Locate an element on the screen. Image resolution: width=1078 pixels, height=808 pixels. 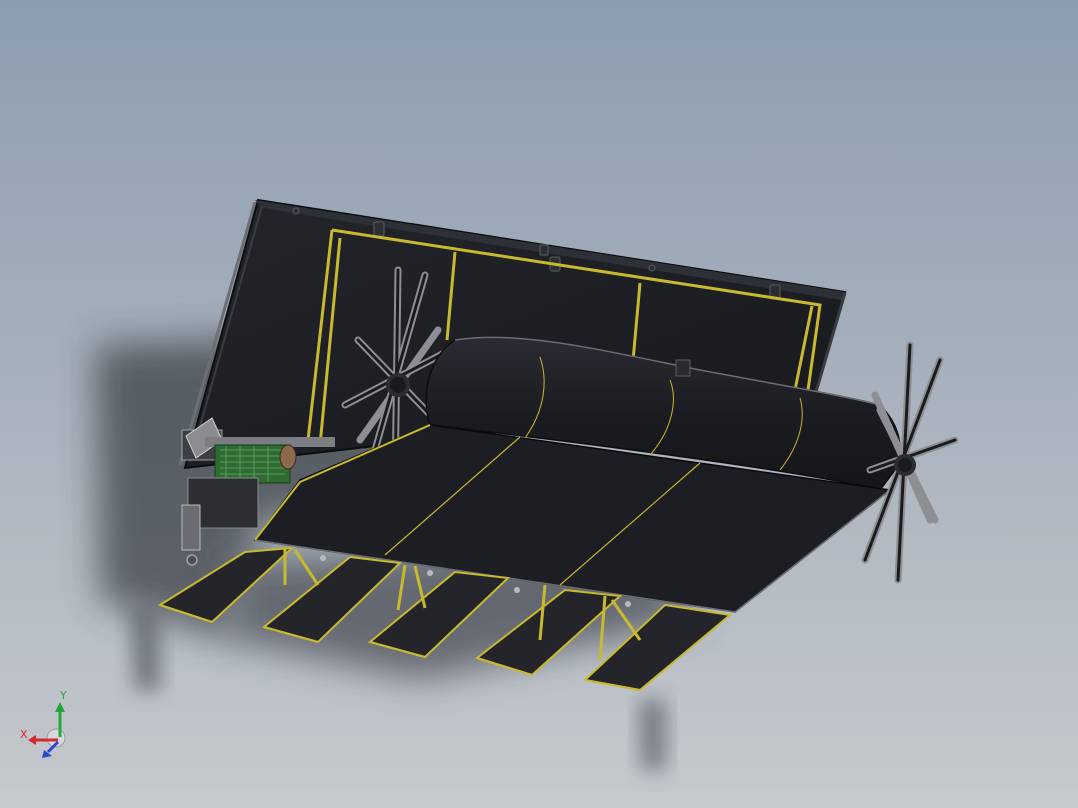
triad-x-label: X is located at coordinates (24, 734).